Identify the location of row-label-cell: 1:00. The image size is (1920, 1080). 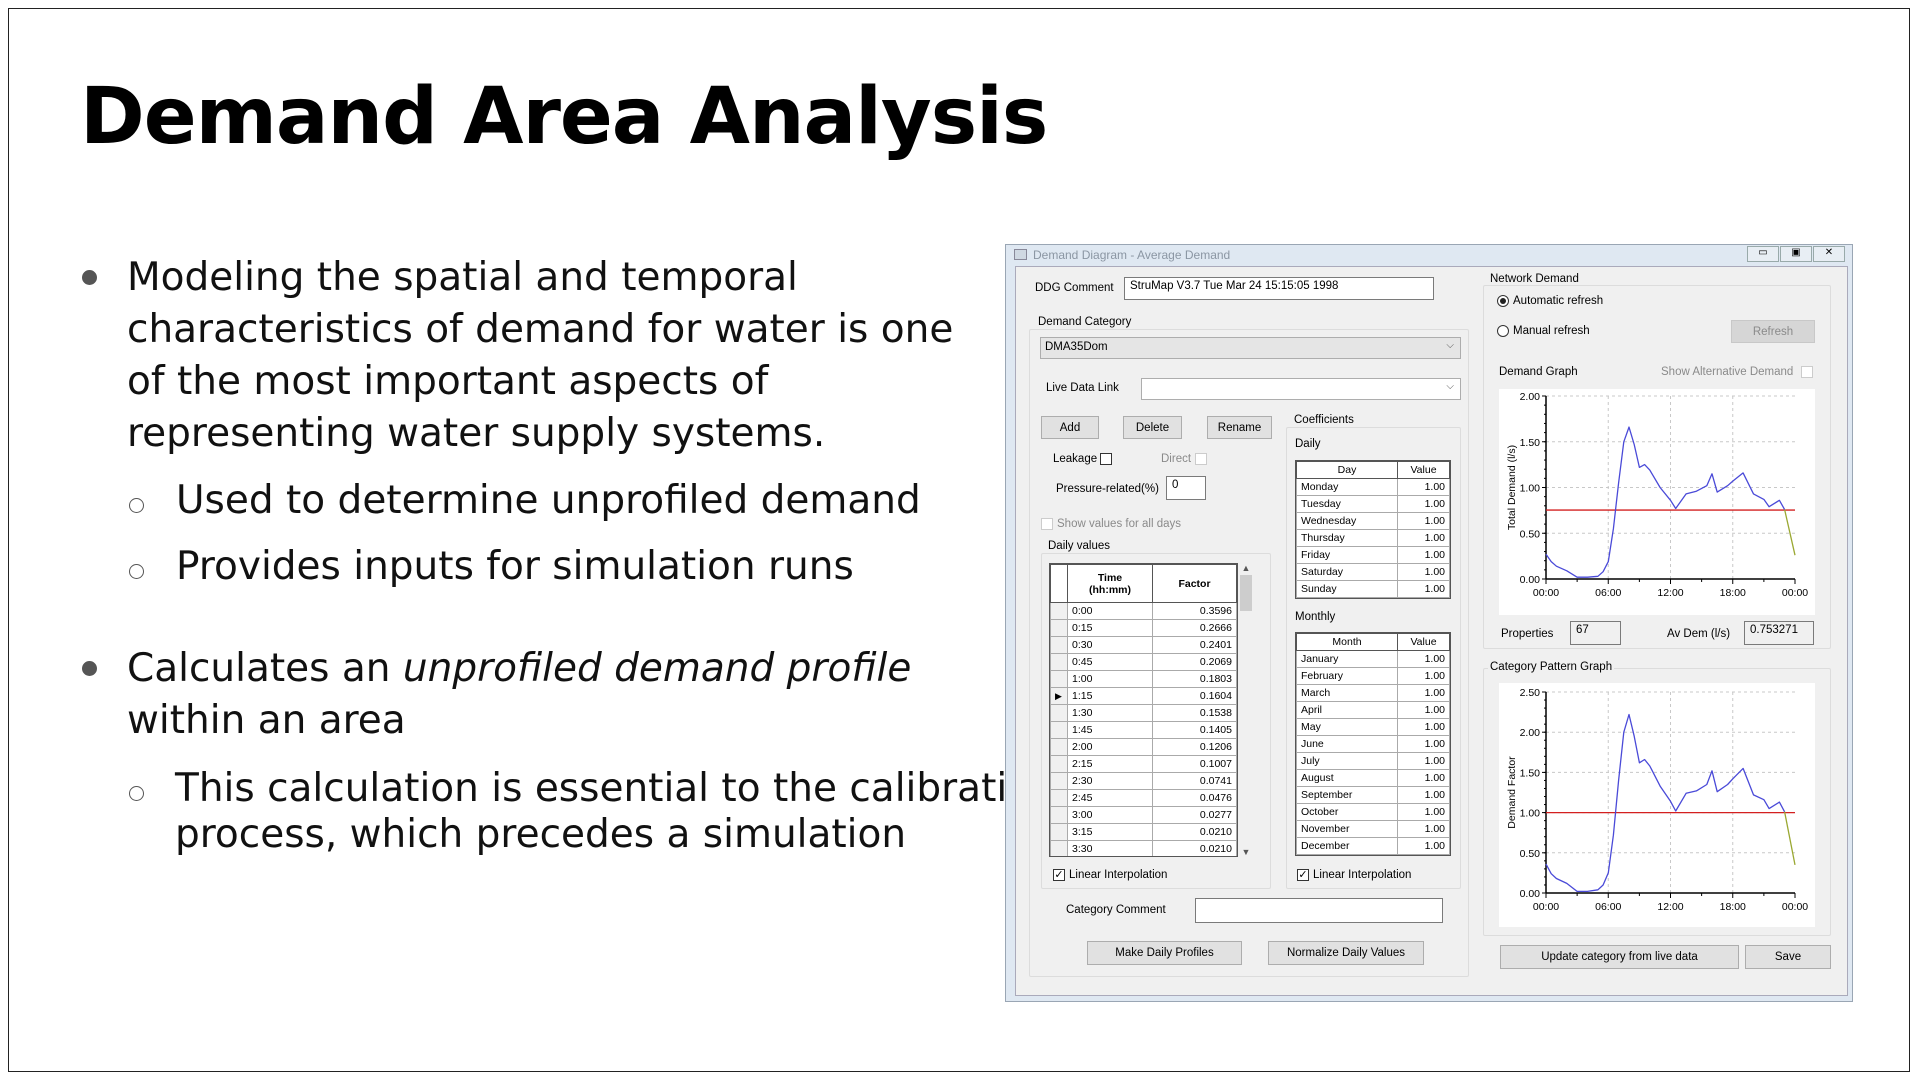
(1110, 679).